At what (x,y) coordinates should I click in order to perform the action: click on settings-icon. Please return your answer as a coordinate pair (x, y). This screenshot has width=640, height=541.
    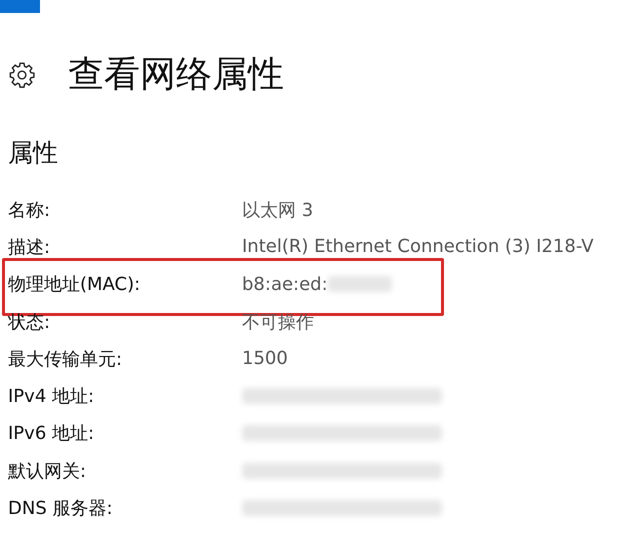
    Looking at the image, I should click on (22, 75).